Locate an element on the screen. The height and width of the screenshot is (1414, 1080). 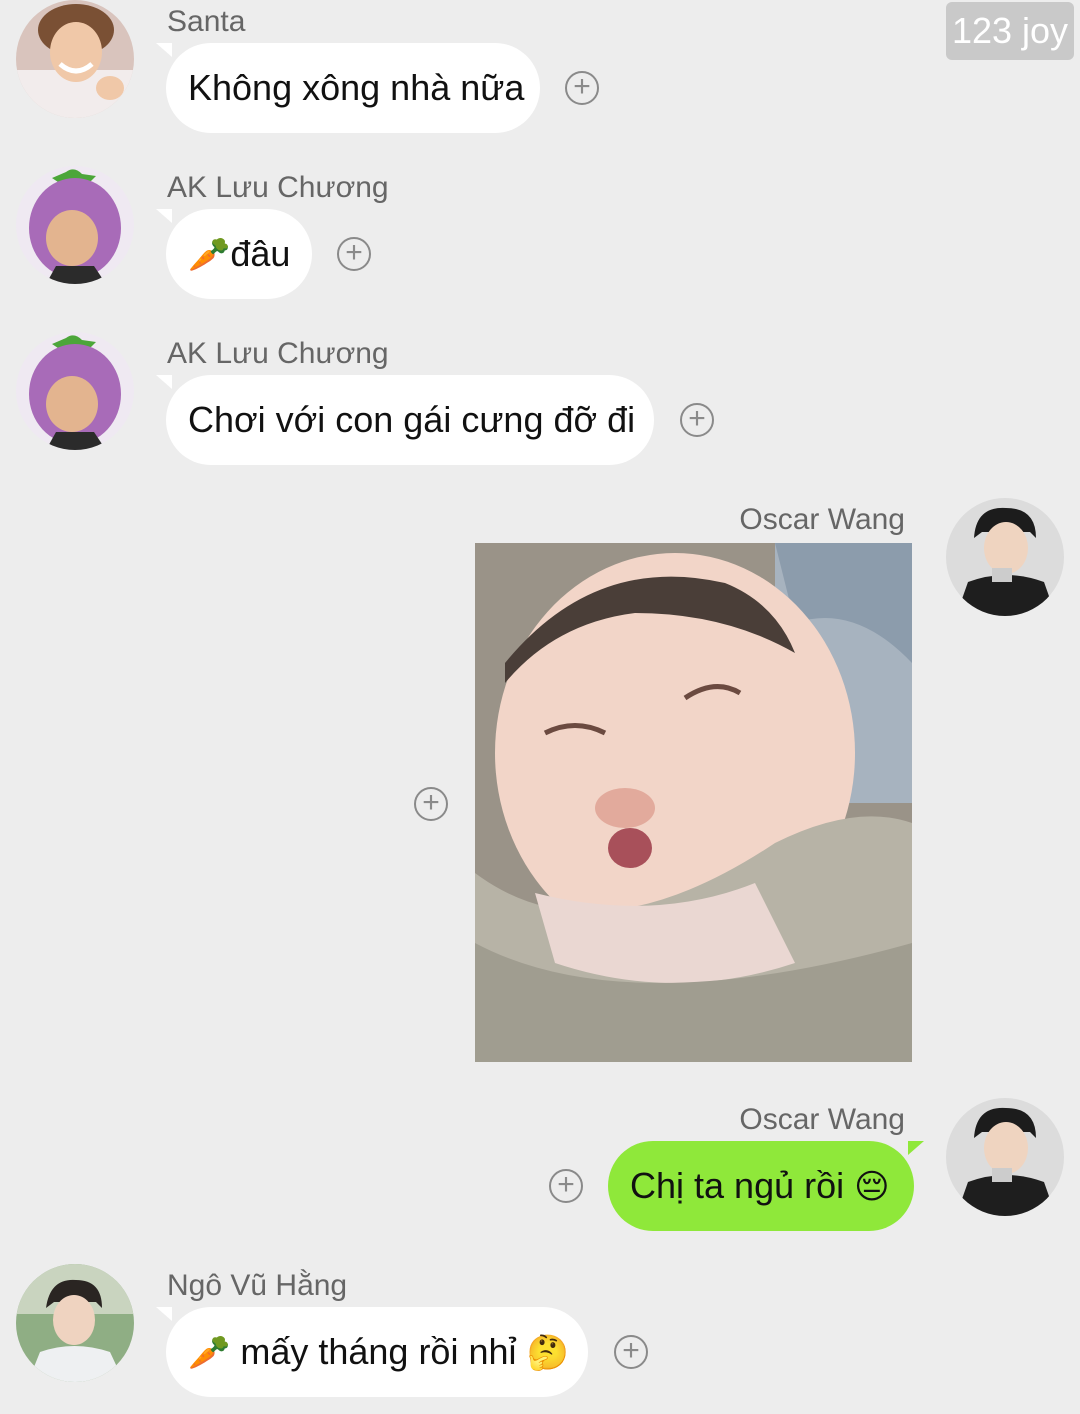
sleeping-baby-photo is located at coordinates (693, 802).